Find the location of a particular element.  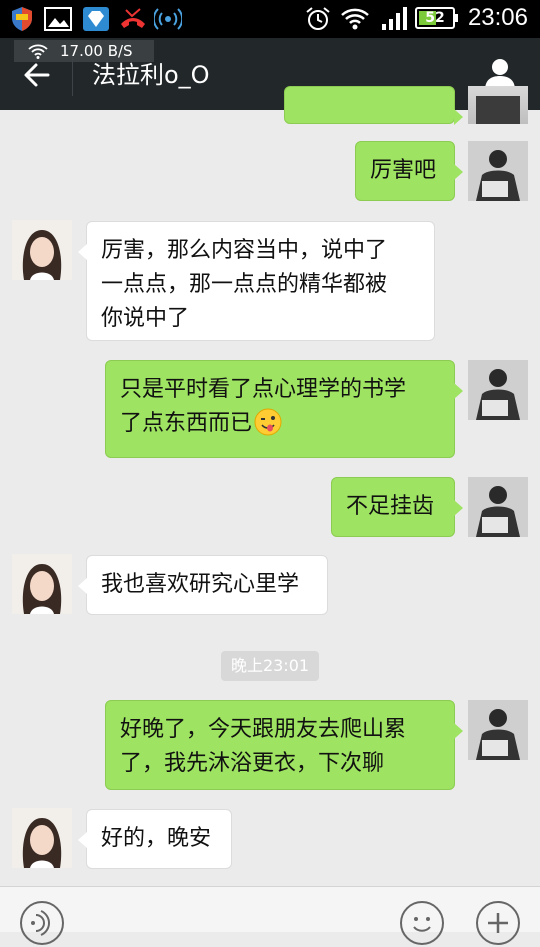

network-speed-overlay: 17.00 B/S is located at coordinates (84, 51).